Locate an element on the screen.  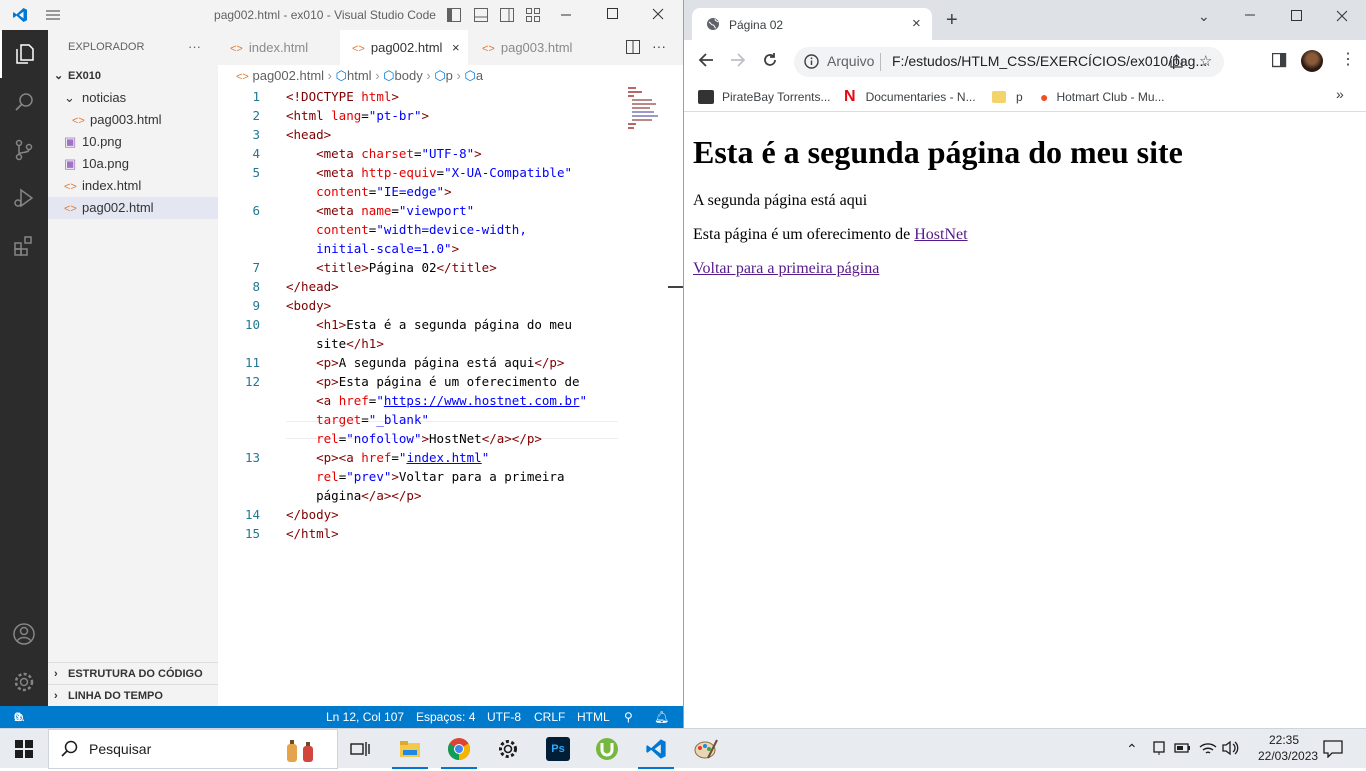
task-view-icon is located at coordinates (360, 749).